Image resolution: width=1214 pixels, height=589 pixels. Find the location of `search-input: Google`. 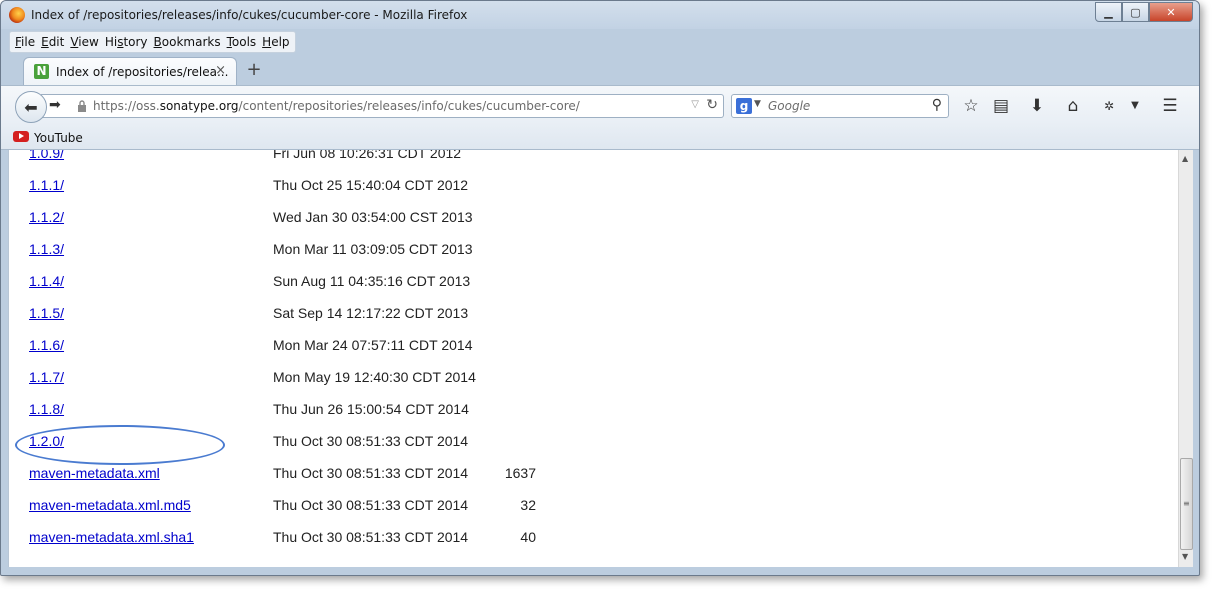

search-input: Google is located at coordinates (789, 106).